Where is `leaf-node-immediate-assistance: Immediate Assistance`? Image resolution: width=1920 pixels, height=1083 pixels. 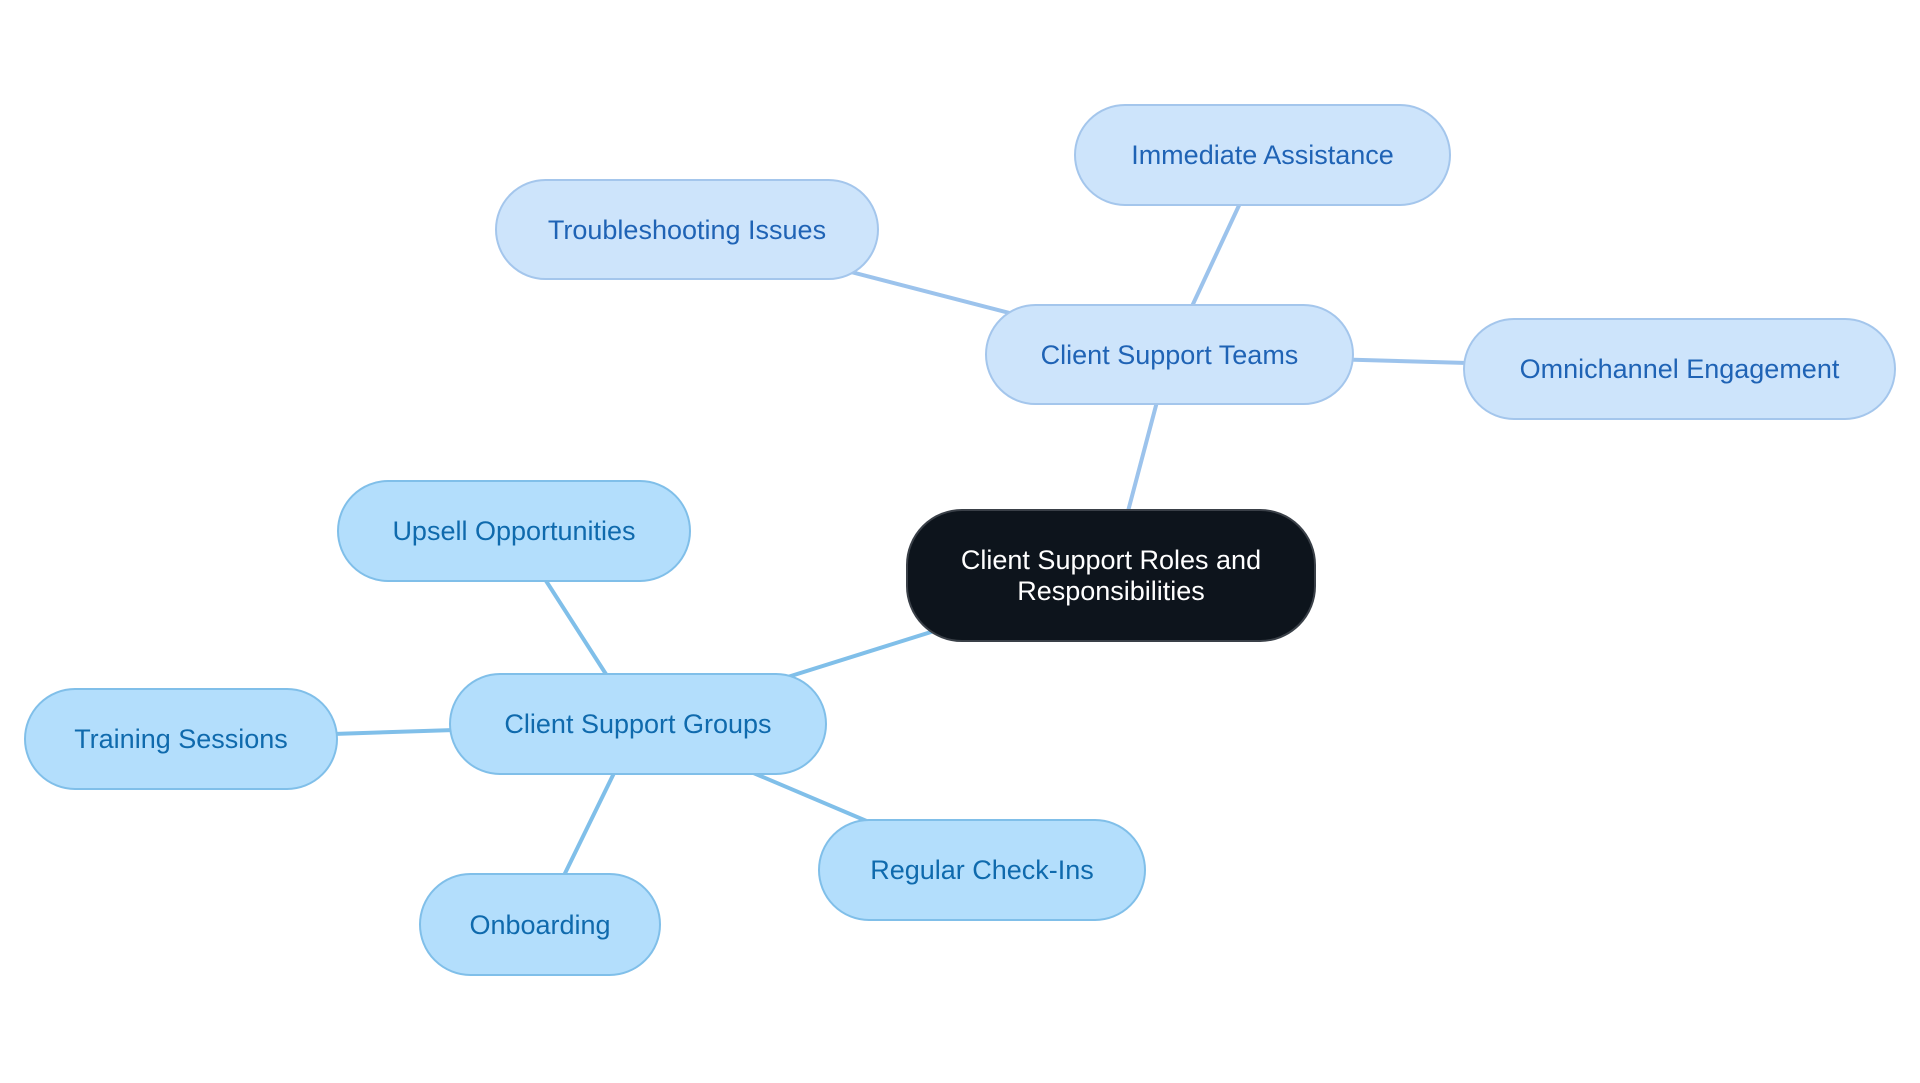 leaf-node-immediate-assistance: Immediate Assistance is located at coordinates (1262, 155).